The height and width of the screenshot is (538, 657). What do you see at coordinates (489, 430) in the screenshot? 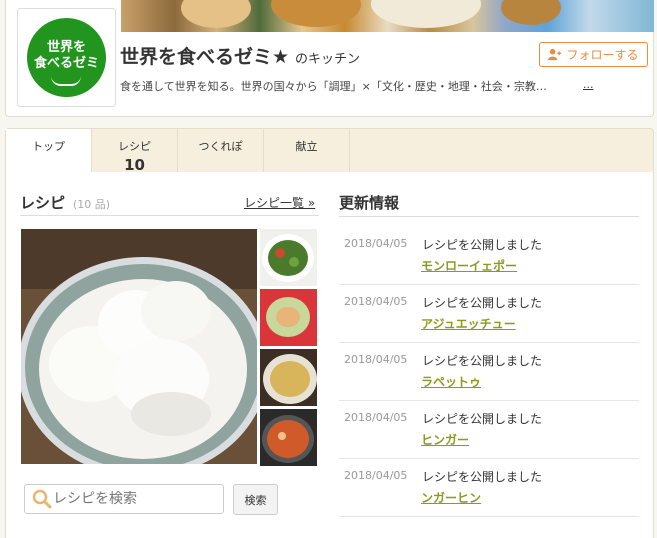
I see `update-item: 2018/04/05 レシピを公開しました ヒンガー` at bounding box center [489, 430].